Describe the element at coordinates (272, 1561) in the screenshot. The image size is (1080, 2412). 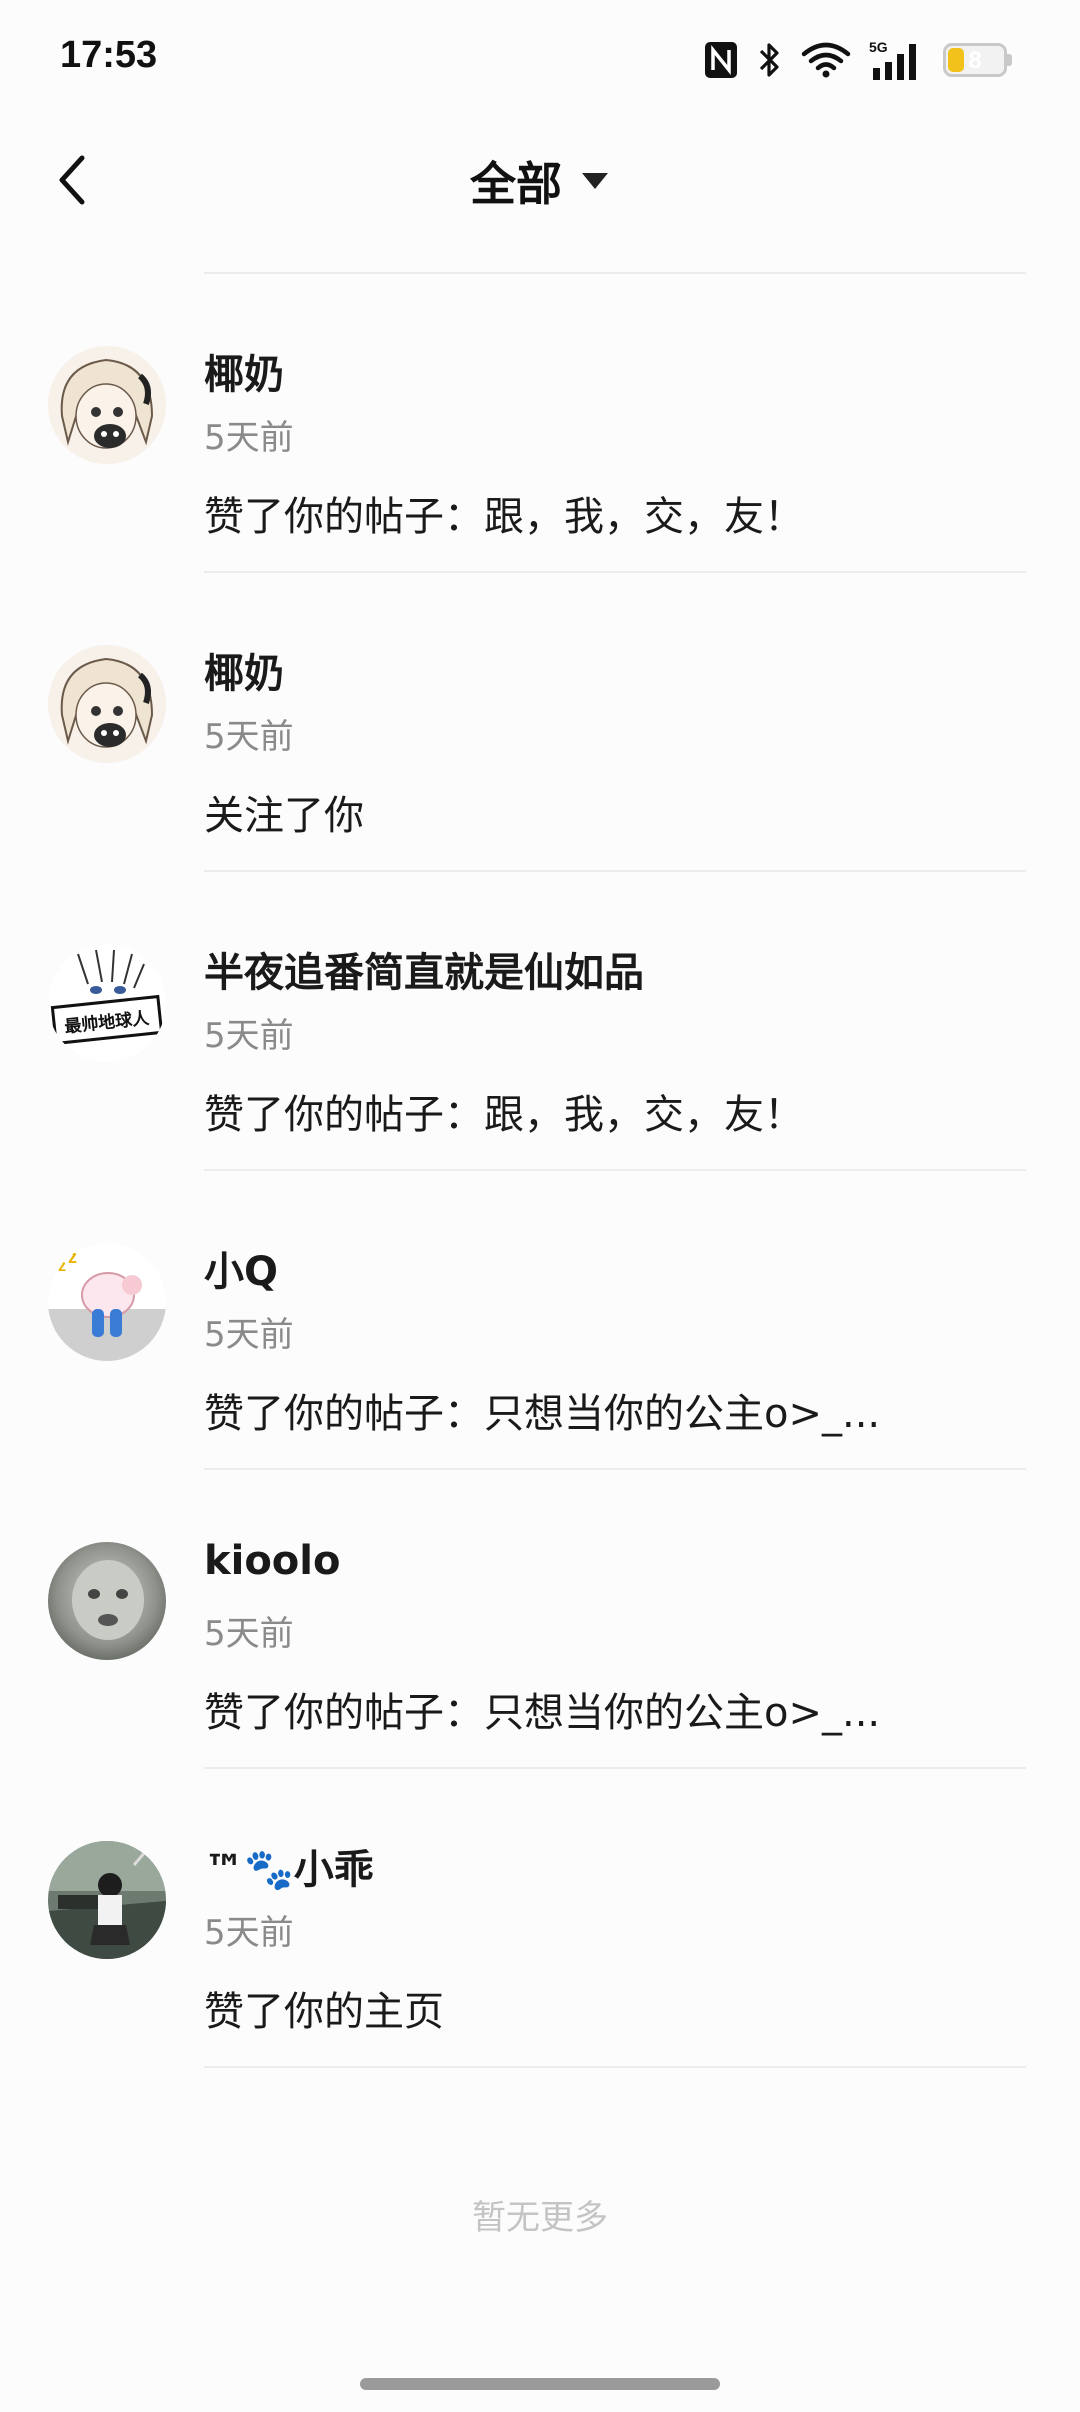
I see `user-name: kioolo` at that location.